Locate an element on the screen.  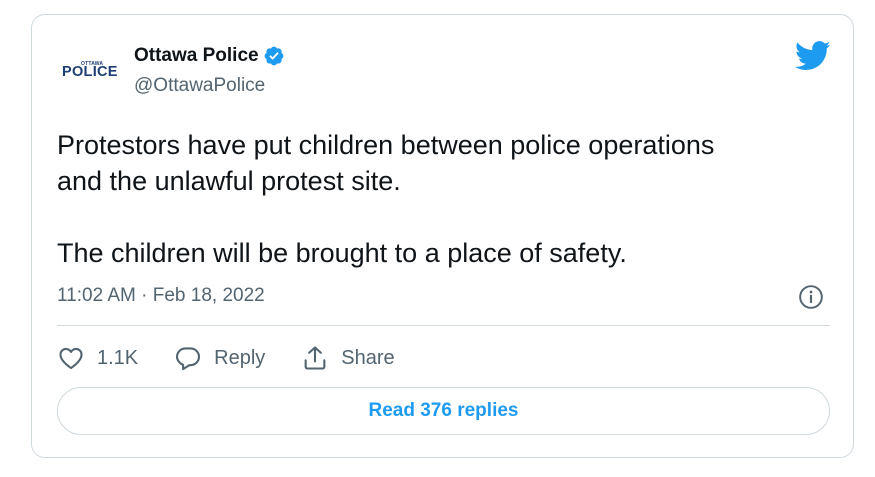
author-name: Ottawa Police is located at coordinates (196, 56).